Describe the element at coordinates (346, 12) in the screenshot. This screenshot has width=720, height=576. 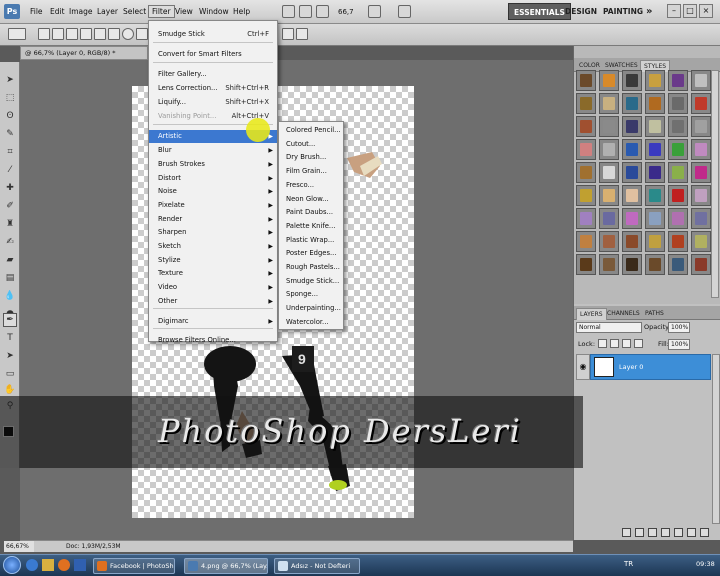
I see `zoom-level: 66,7` at that location.